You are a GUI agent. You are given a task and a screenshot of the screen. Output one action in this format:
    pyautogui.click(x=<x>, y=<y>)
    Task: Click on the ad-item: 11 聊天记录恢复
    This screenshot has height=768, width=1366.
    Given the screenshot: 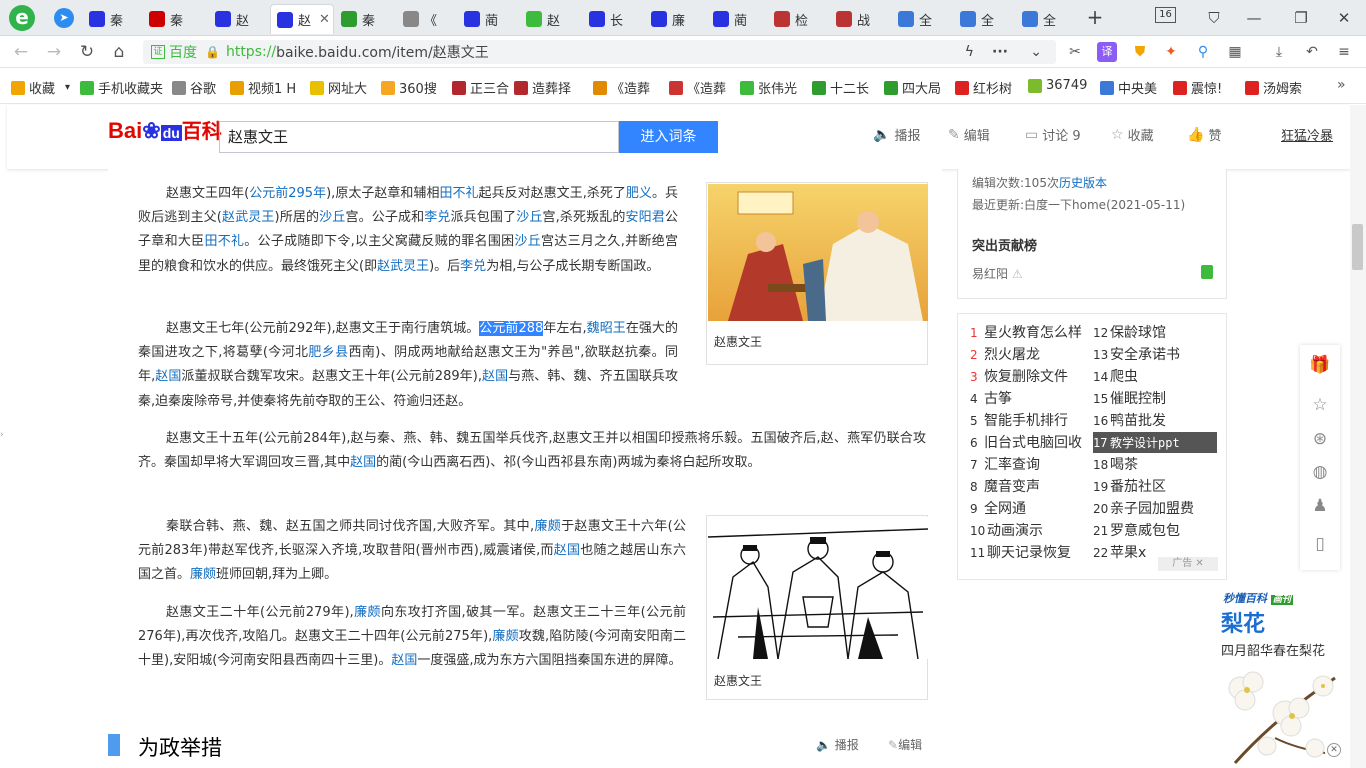 What is the action you would take?
    pyautogui.click(x=1020, y=552)
    